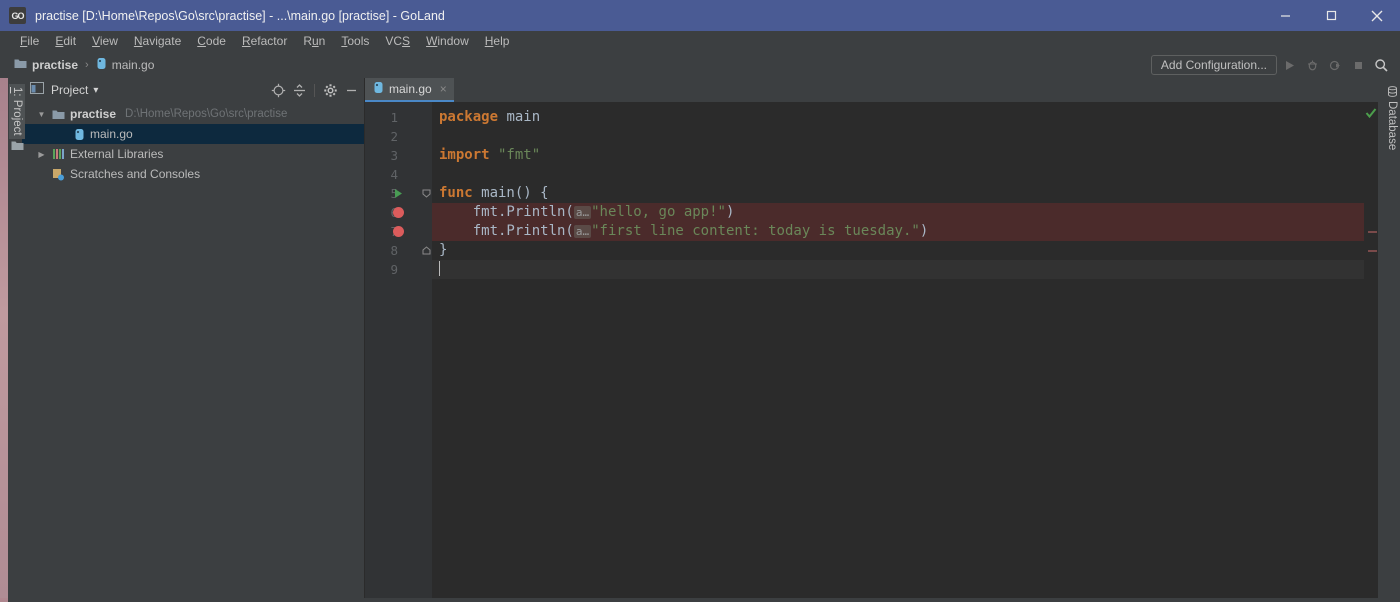  I want to click on gutter-line: 7, so click(392, 231).